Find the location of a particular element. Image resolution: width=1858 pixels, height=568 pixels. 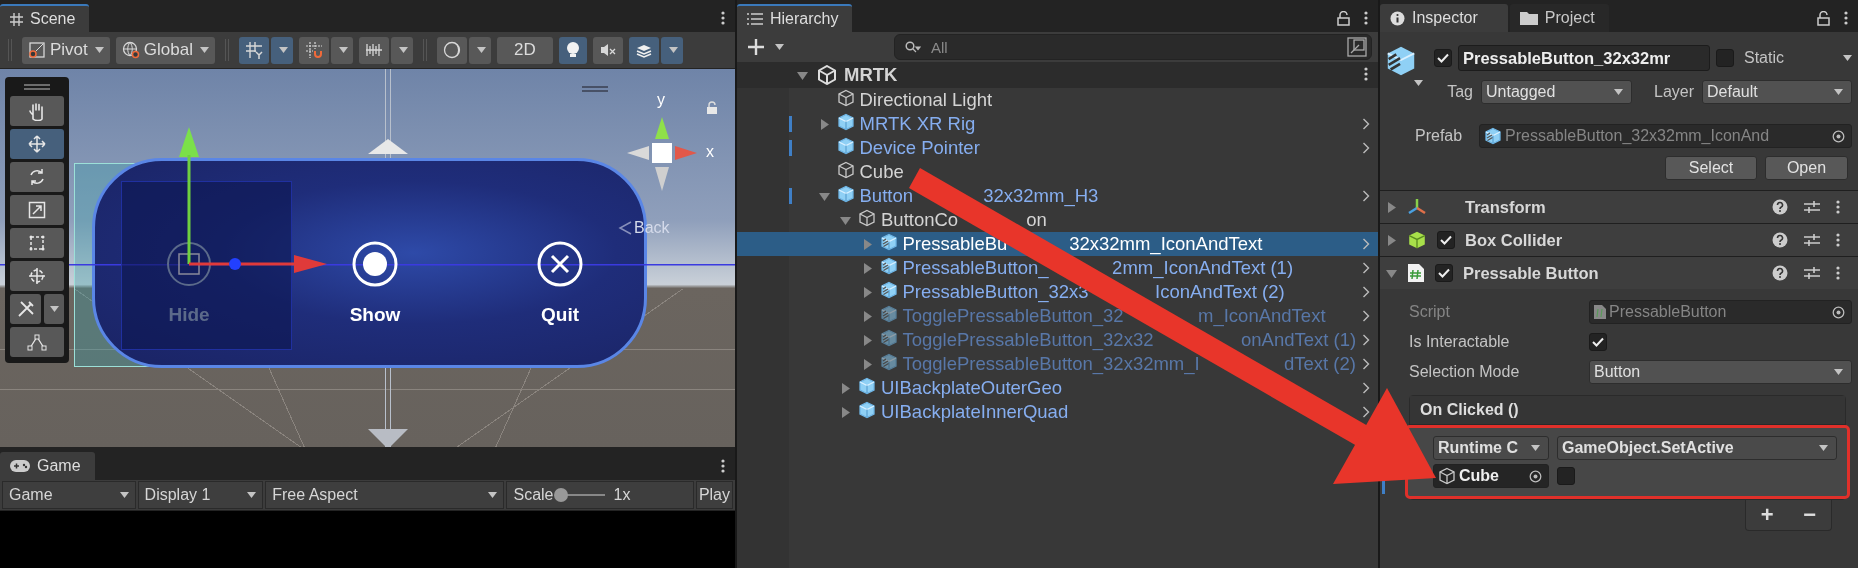

object-picker-icon is located at coordinates (1535, 476).